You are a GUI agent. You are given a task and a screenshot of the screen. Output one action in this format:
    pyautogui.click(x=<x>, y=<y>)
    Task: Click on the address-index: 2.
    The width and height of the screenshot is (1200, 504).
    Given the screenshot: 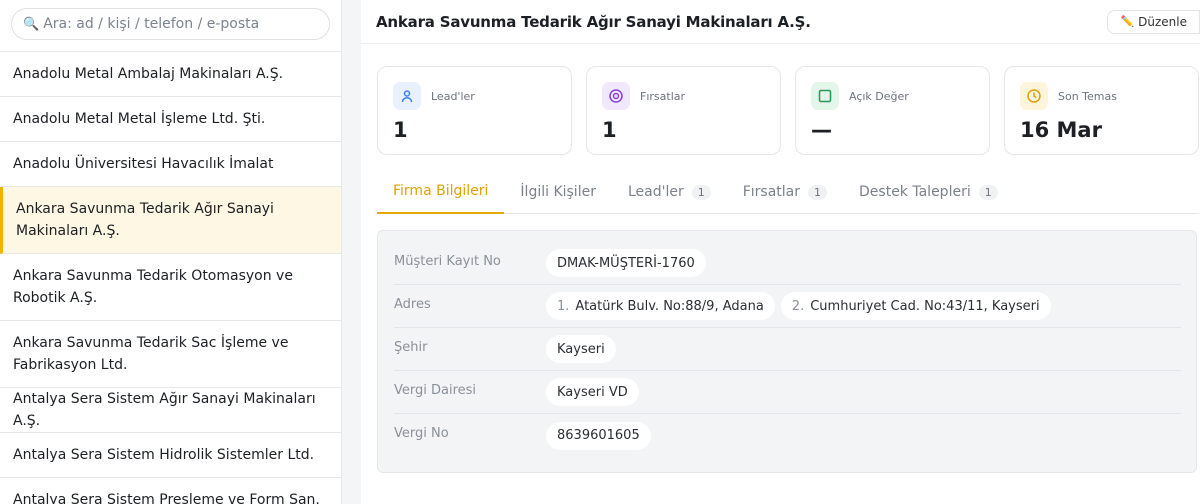 What is the action you would take?
    pyautogui.click(x=798, y=306)
    